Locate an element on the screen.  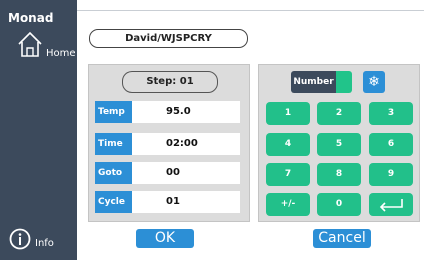
key-1: 1 is located at coordinates (288, 113).